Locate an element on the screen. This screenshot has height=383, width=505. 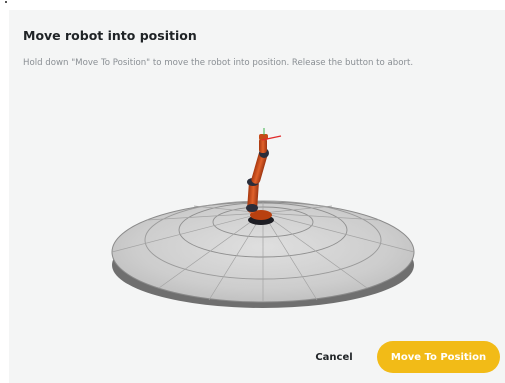
move-to-position-button: Move To Position is located at coordinates (438, 357).